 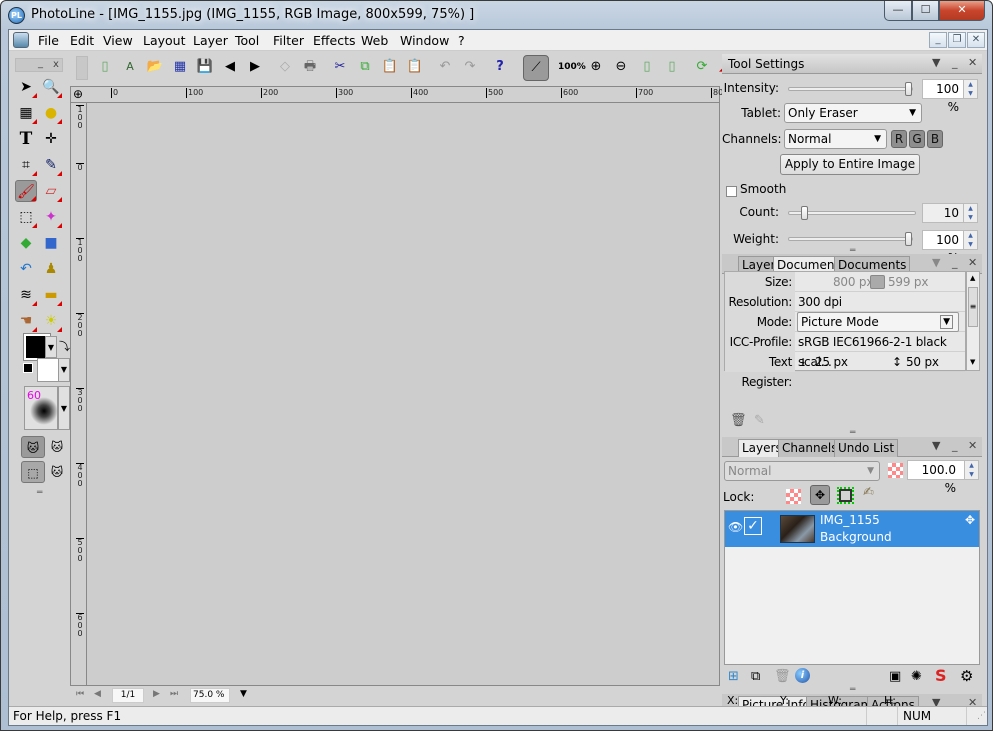 What do you see at coordinates (40, 63) in the screenshot?
I see `toolbox-minimize: _` at bounding box center [40, 63].